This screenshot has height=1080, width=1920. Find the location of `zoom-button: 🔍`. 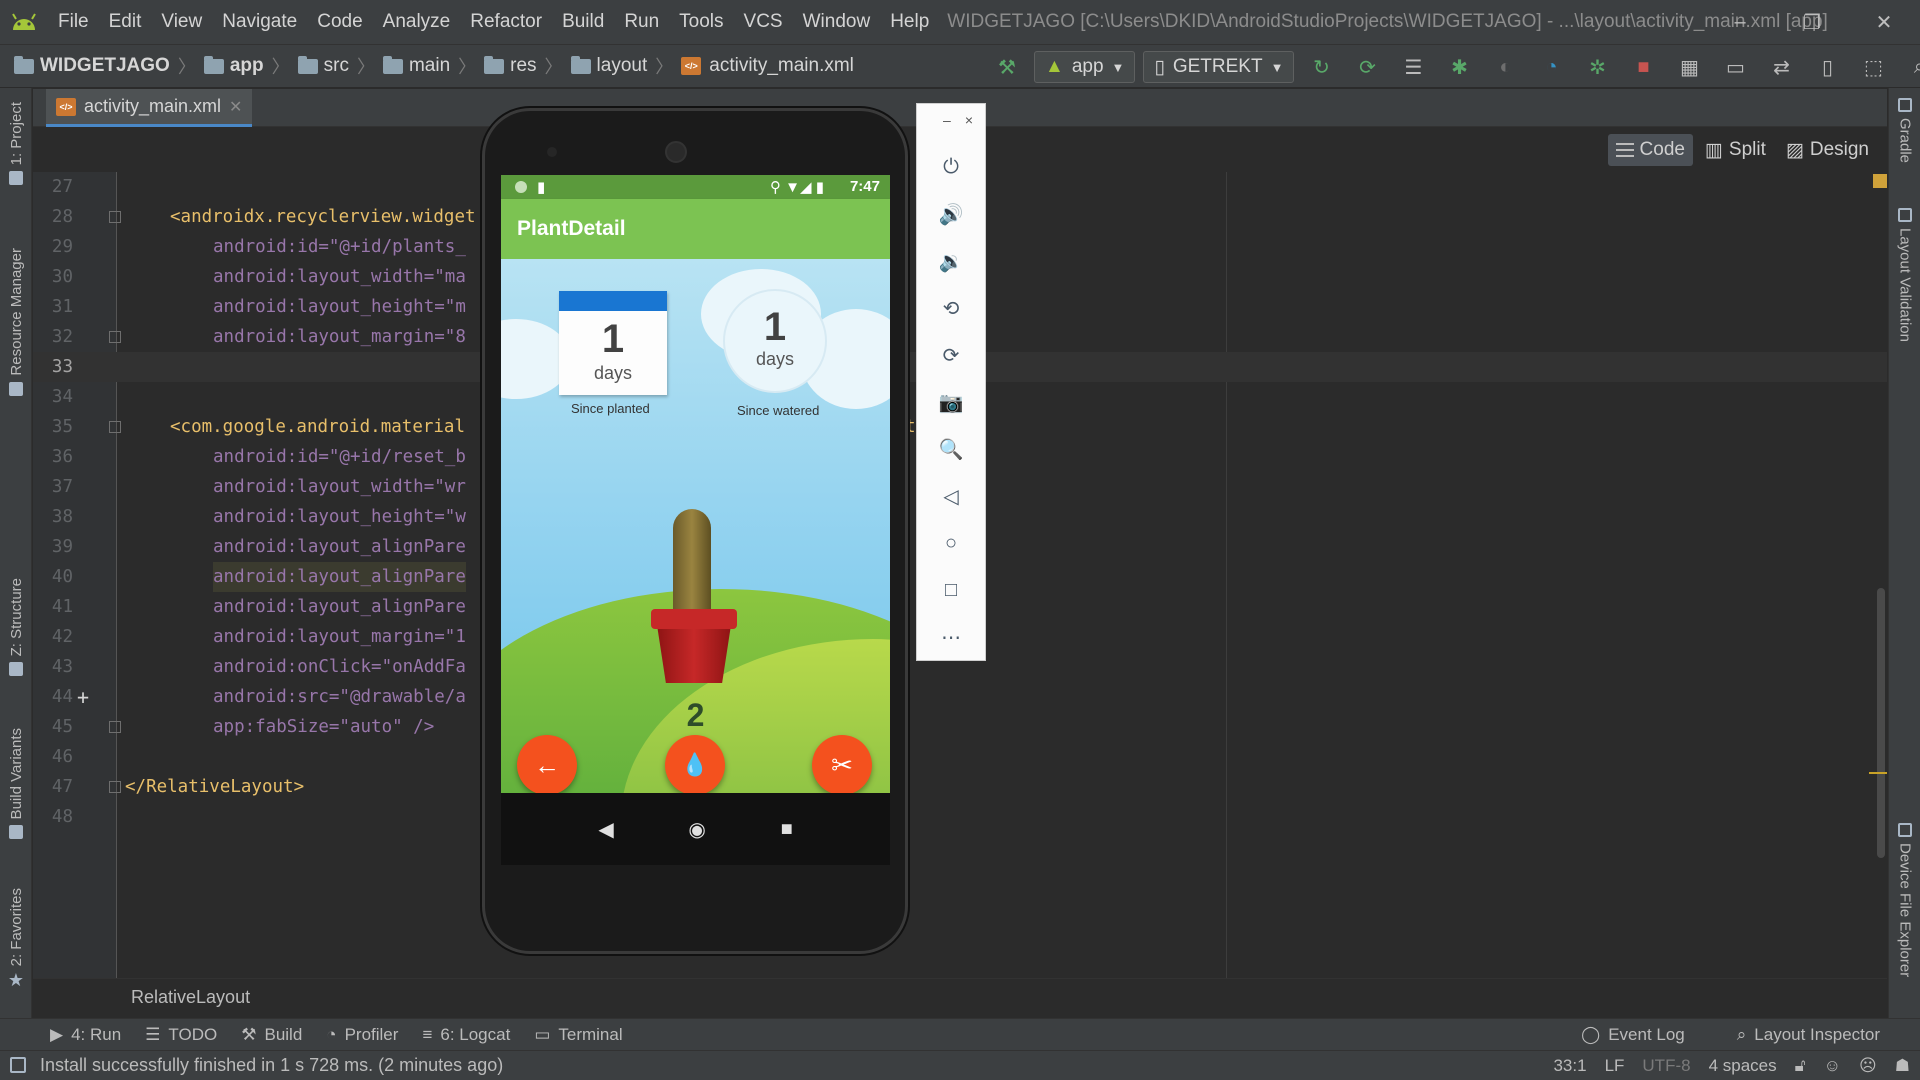

zoom-button: 🔍 is located at coordinates (951, 449).